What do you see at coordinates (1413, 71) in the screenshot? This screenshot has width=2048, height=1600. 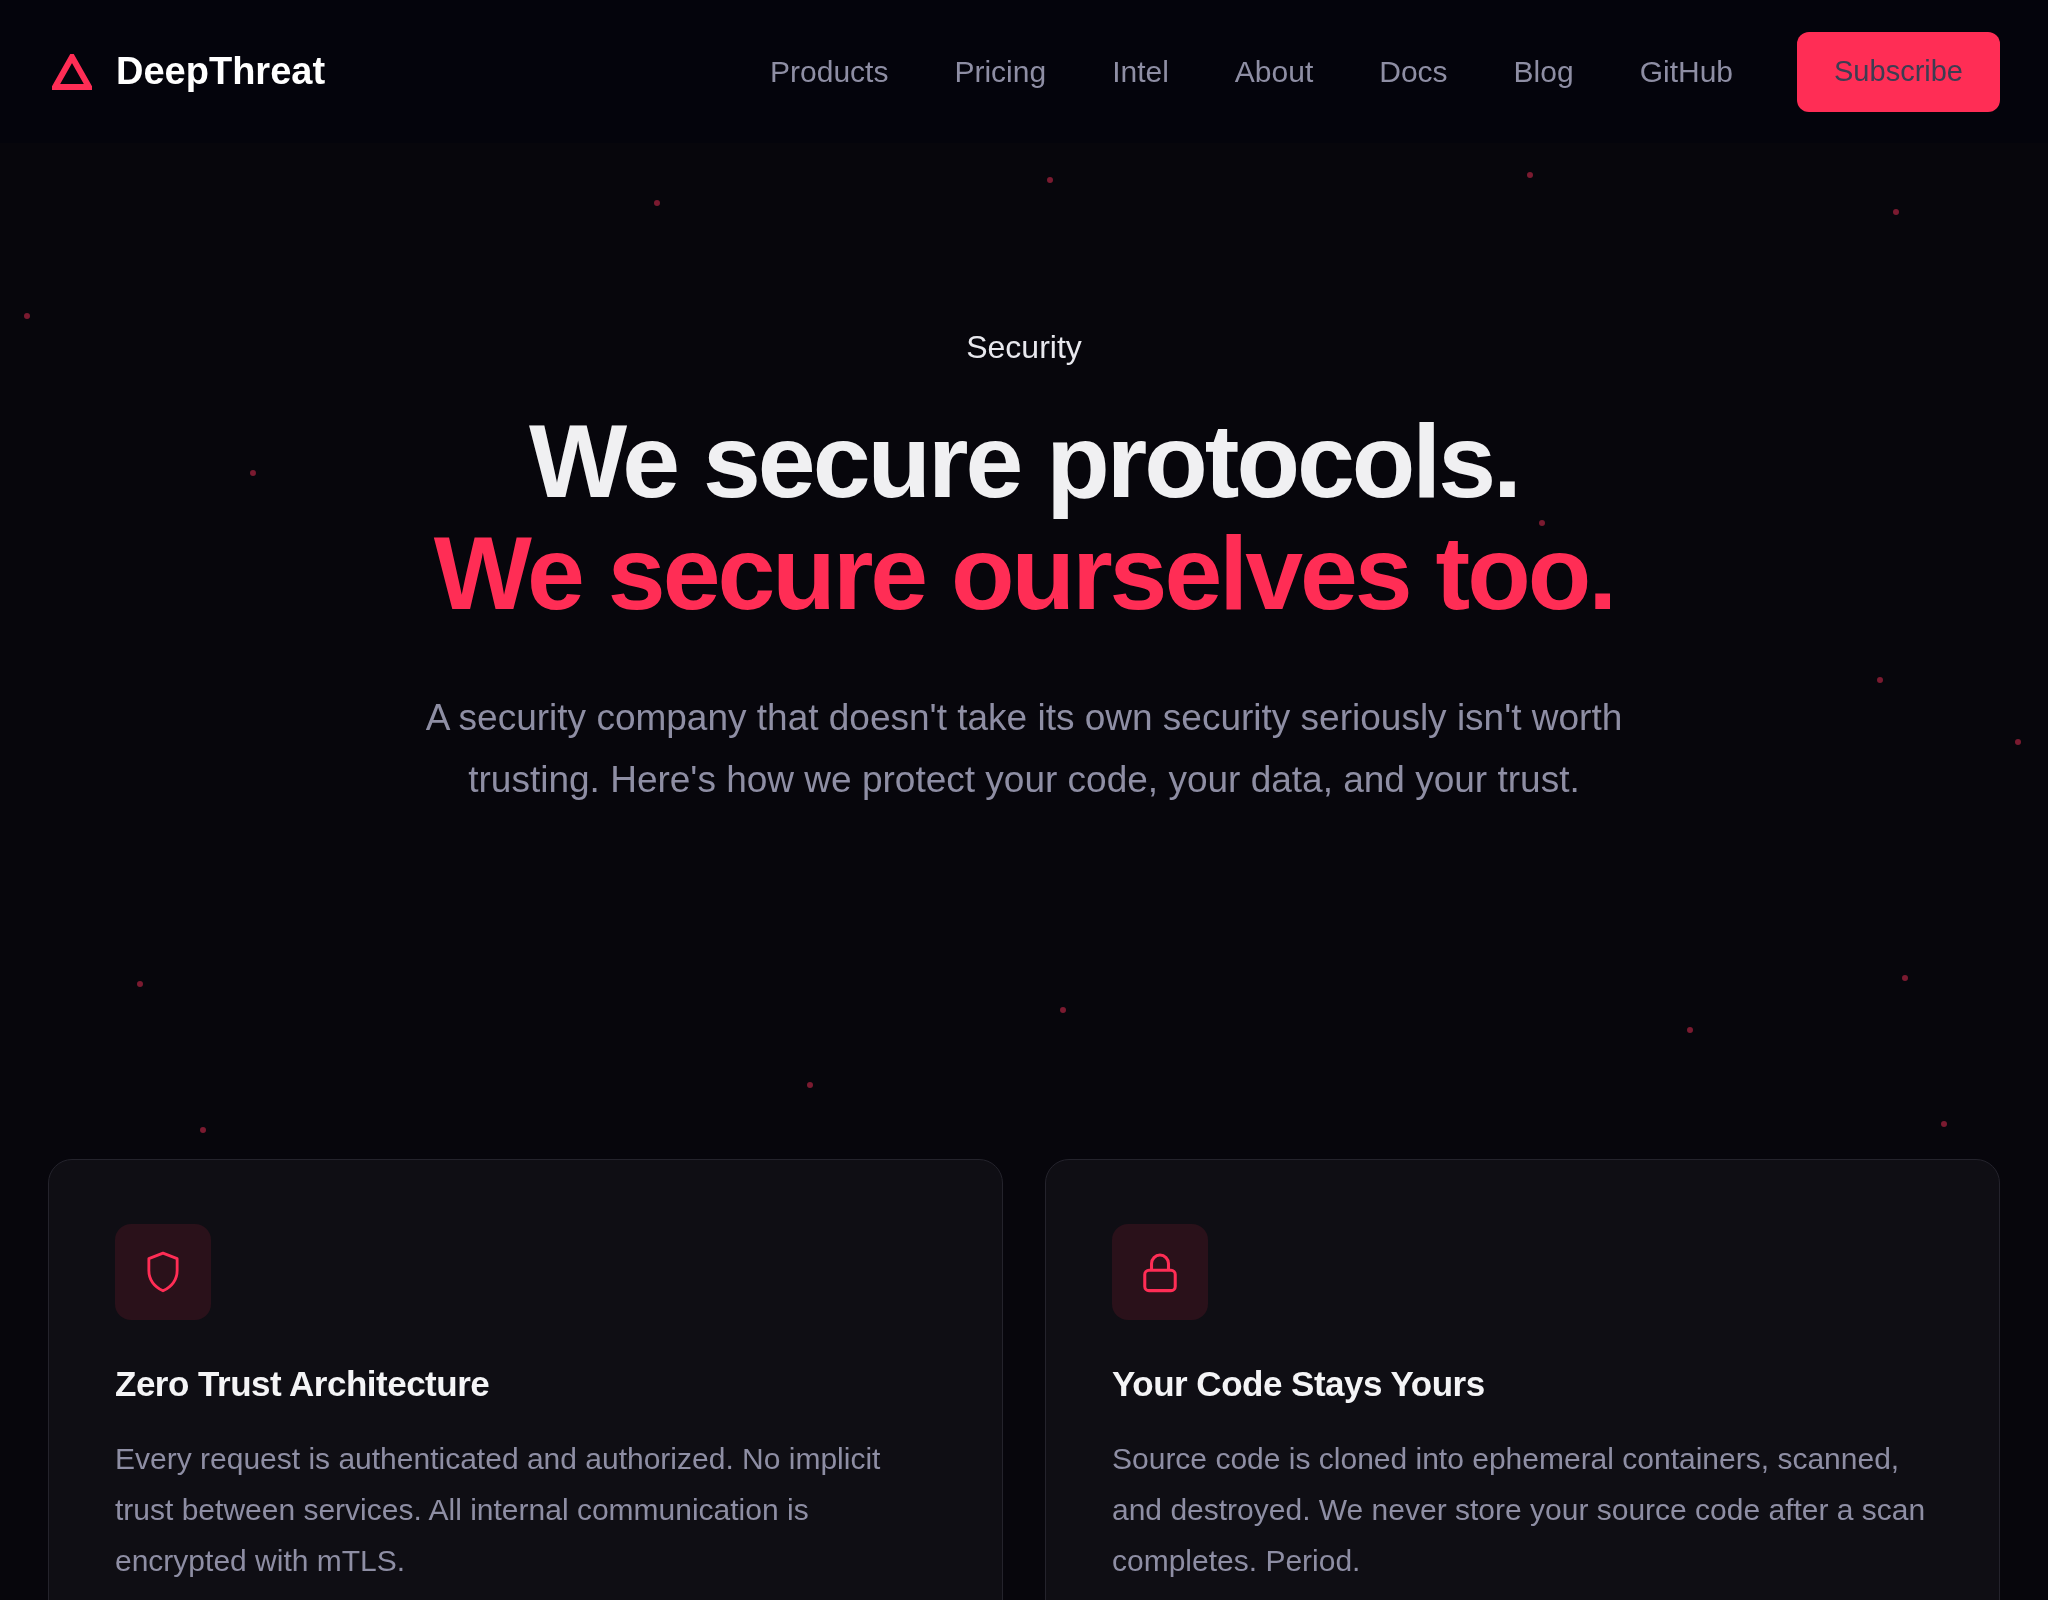 I see `nav-link: Docs` at bounding box center [1413, 71].